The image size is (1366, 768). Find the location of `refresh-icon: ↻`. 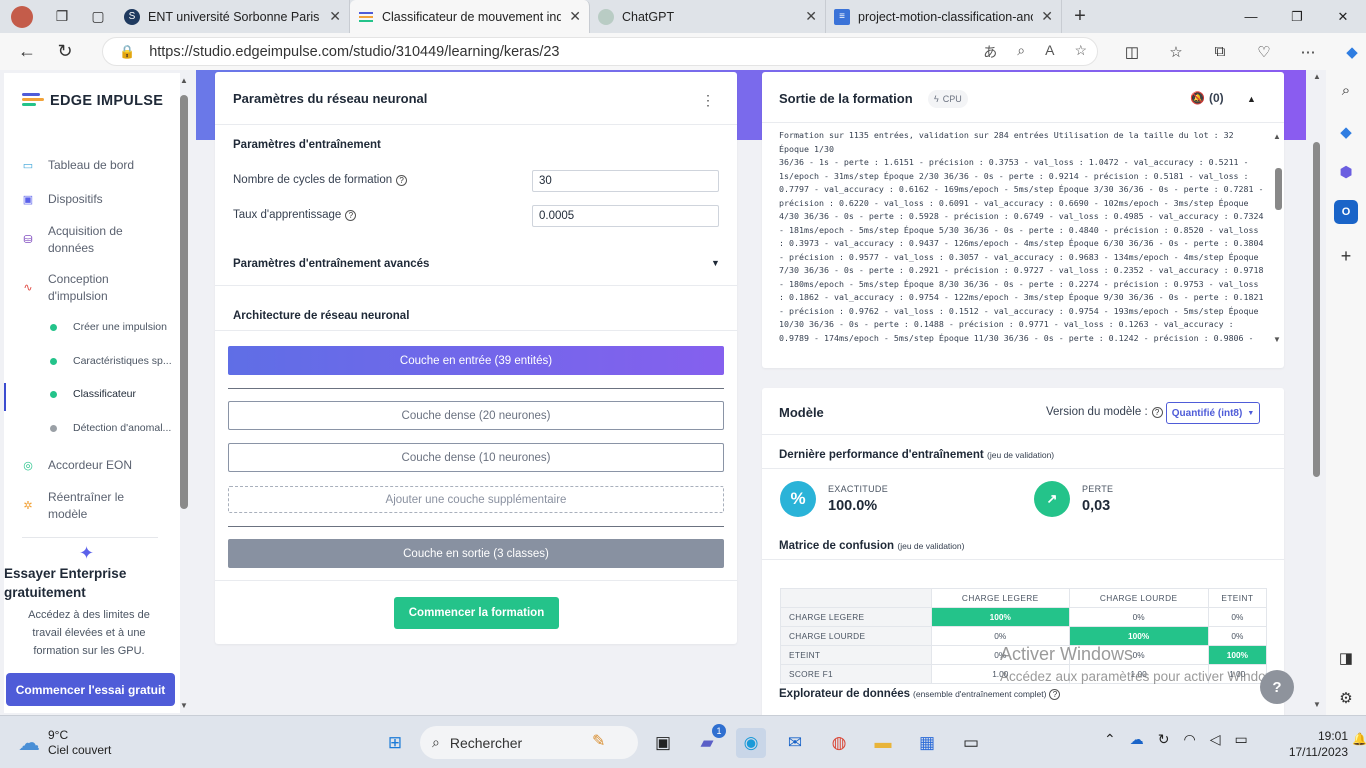

refresh-icon: ↻ is located at coordinates (65, 51).